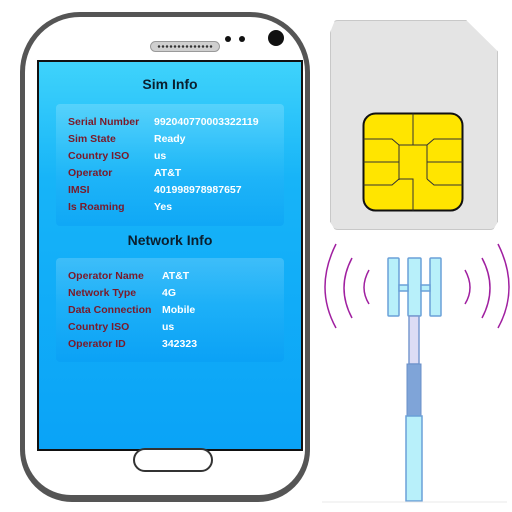 This screenshot has width=512, height=512. Describe the element at coordinates (276, 38) in the screenshot. I see `front-camera` at that location.